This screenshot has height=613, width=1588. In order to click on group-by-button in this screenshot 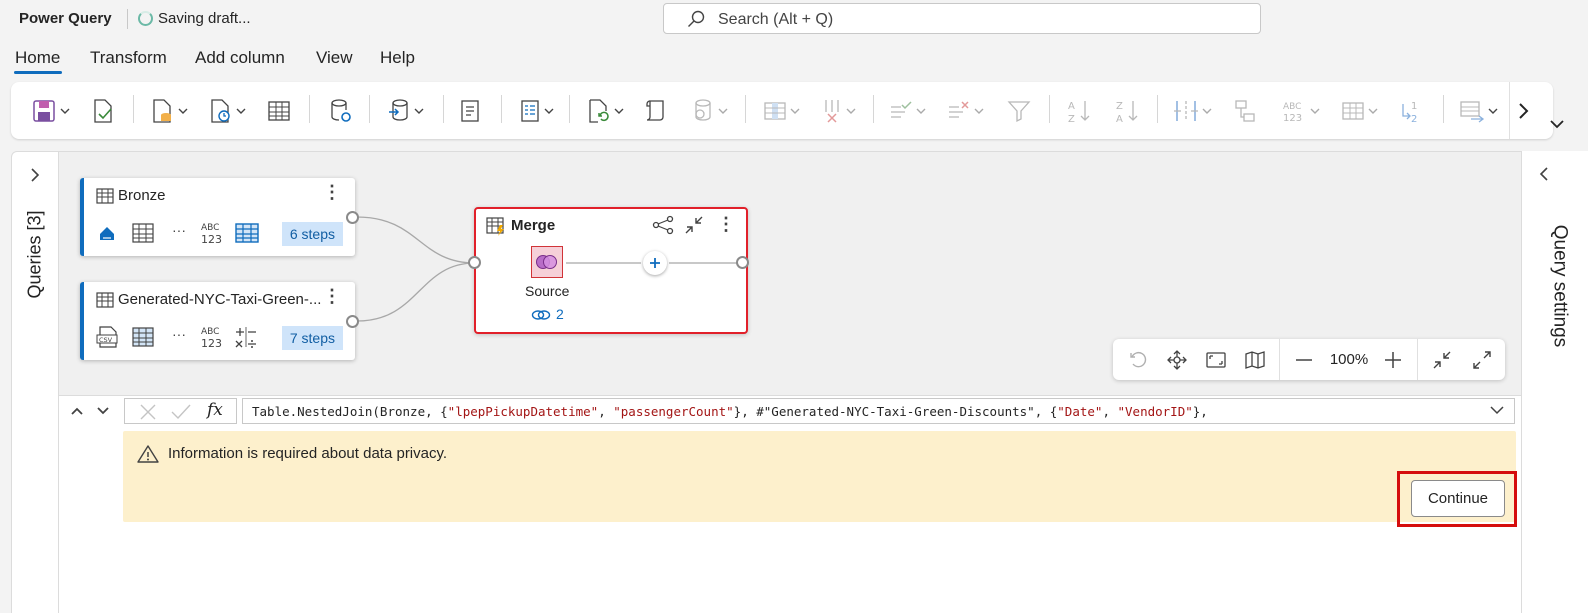, I will do `click(1245, 110)`.